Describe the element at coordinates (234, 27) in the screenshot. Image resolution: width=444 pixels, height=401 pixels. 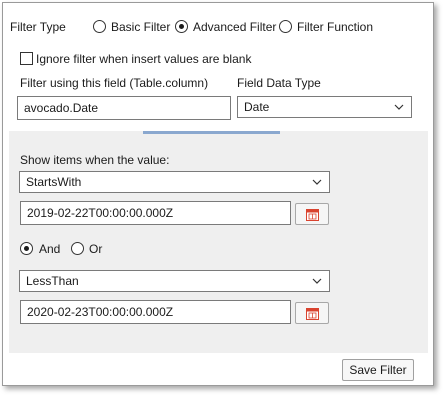
I see `radio-advanced-filter-label: Advanced Filter` at that location.